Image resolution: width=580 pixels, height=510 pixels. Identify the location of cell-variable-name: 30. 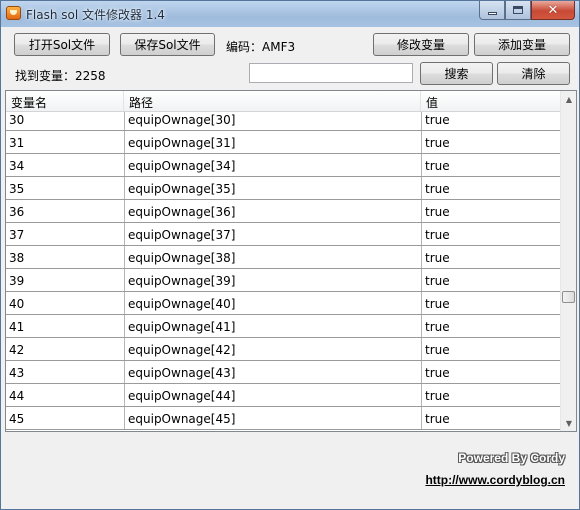
(17, 120).